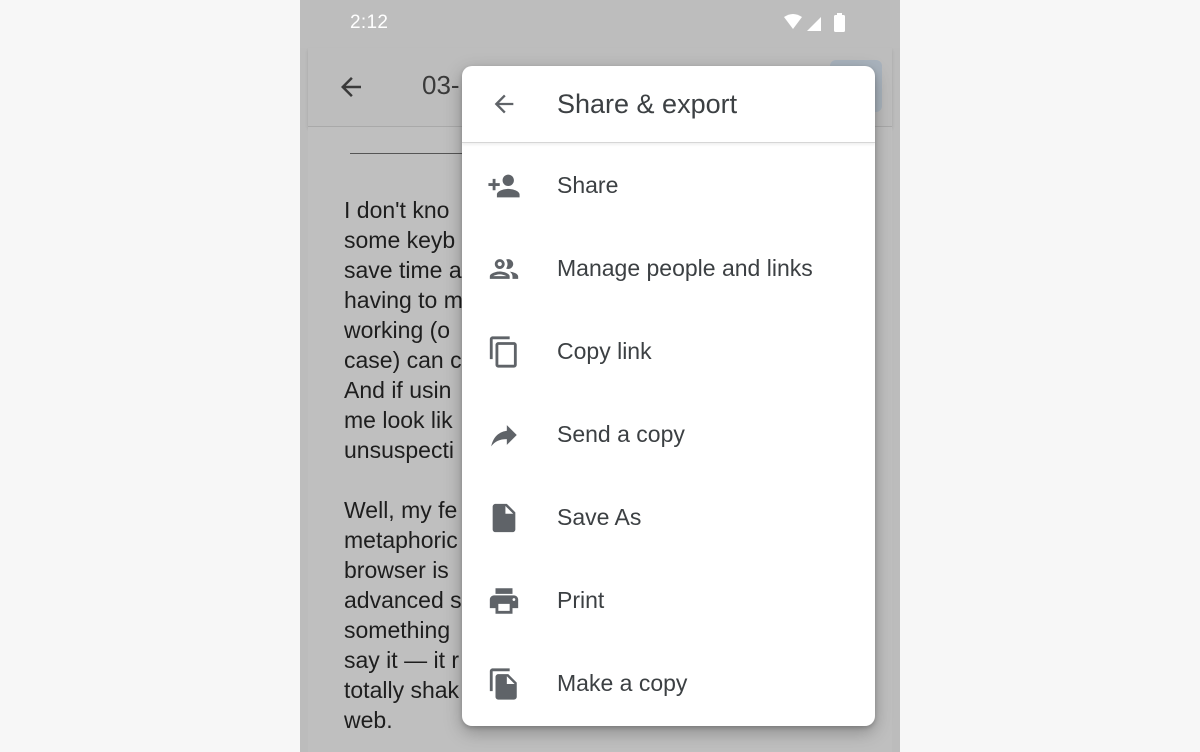 The height and width of the screenshot is (752, 1200). I want to click on menu-item-save-as: Save As, so click(668, 517).